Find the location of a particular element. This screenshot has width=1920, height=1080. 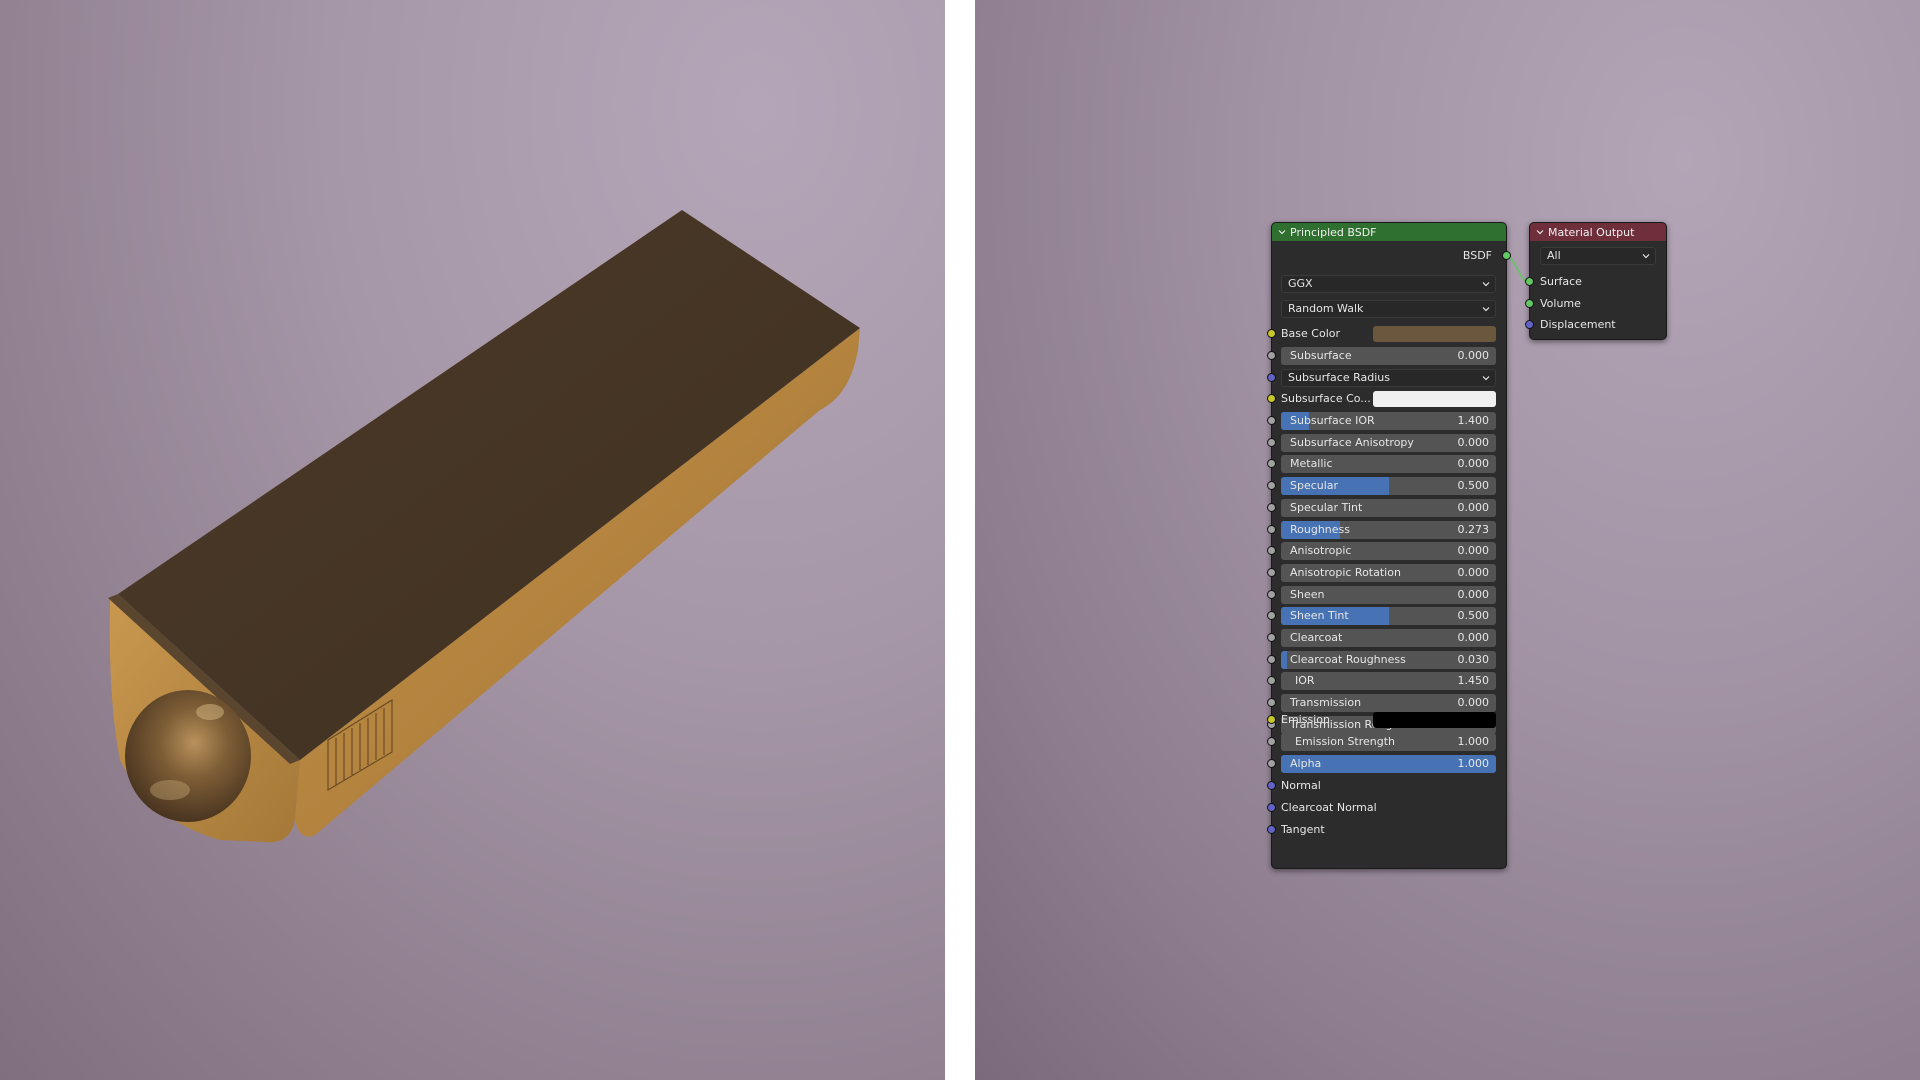

anisotropic-rotation-slider: Anisotropic Rotation 0.000 is located at coordinates (1388, 573).